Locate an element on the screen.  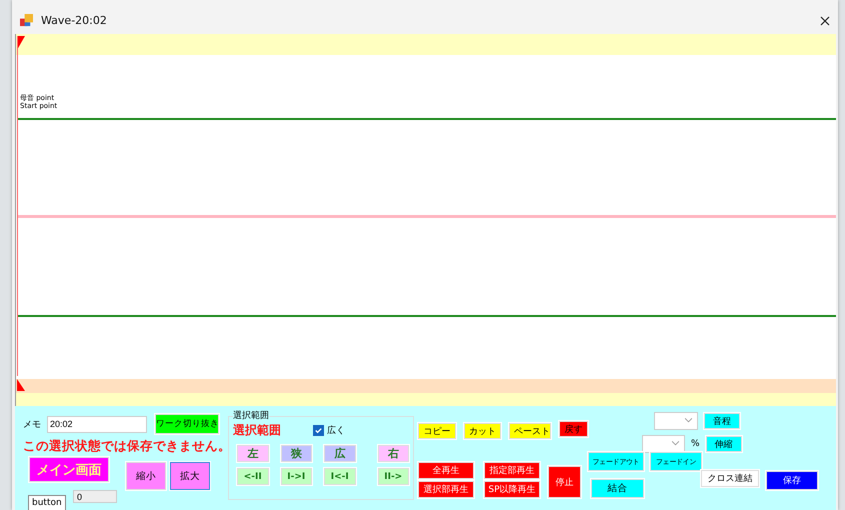
range-button: 左 is located at coordinates (252, 453).